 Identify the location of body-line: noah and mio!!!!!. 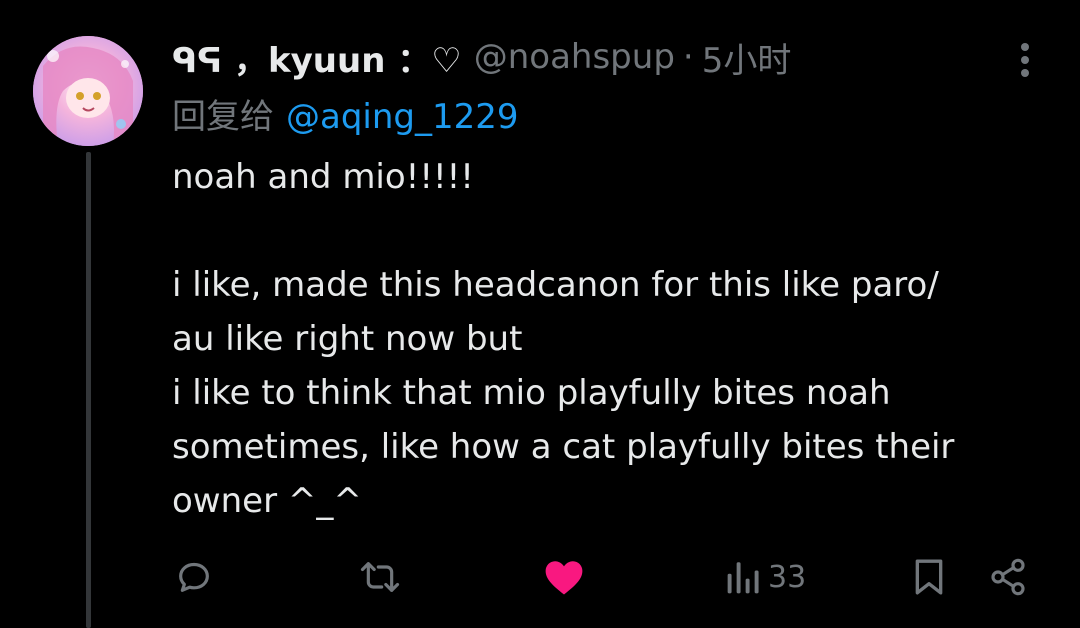
(323, 177).